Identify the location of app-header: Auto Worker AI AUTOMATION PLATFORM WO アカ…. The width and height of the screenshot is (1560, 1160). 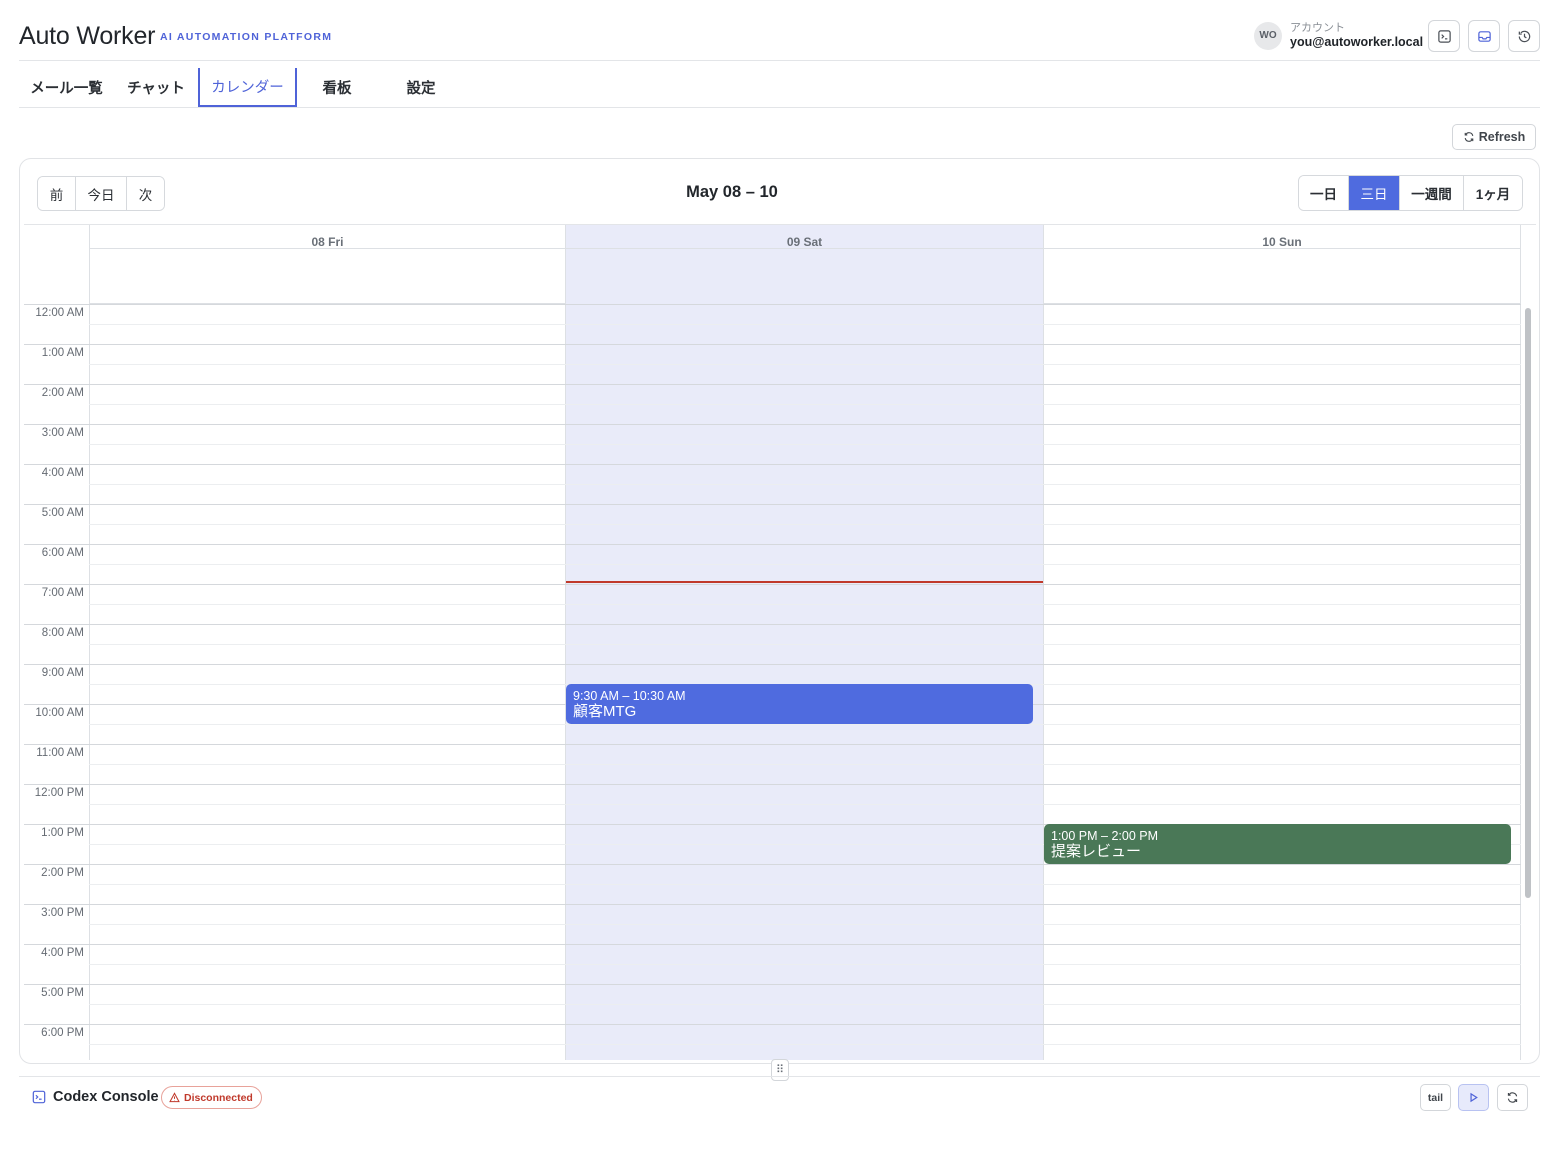
(779, 37).